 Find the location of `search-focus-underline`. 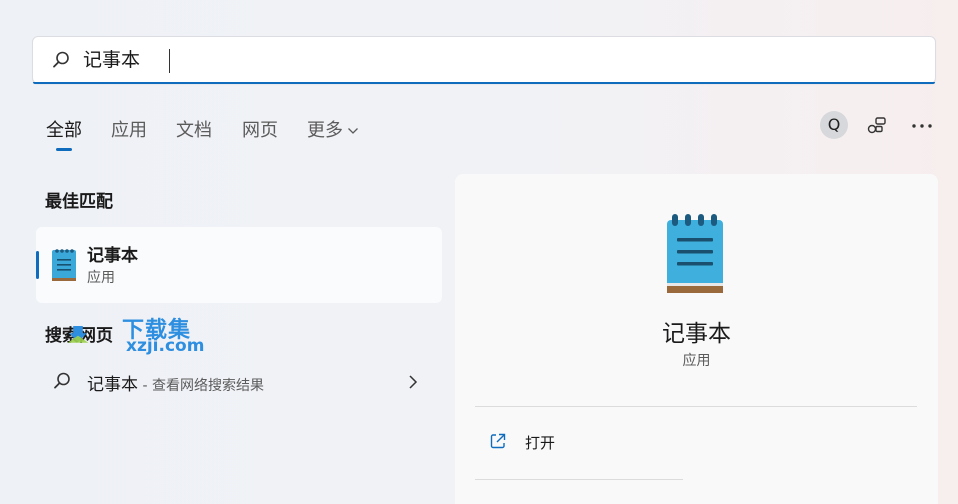

search-focus-underline is located at coordinates (484, 83).